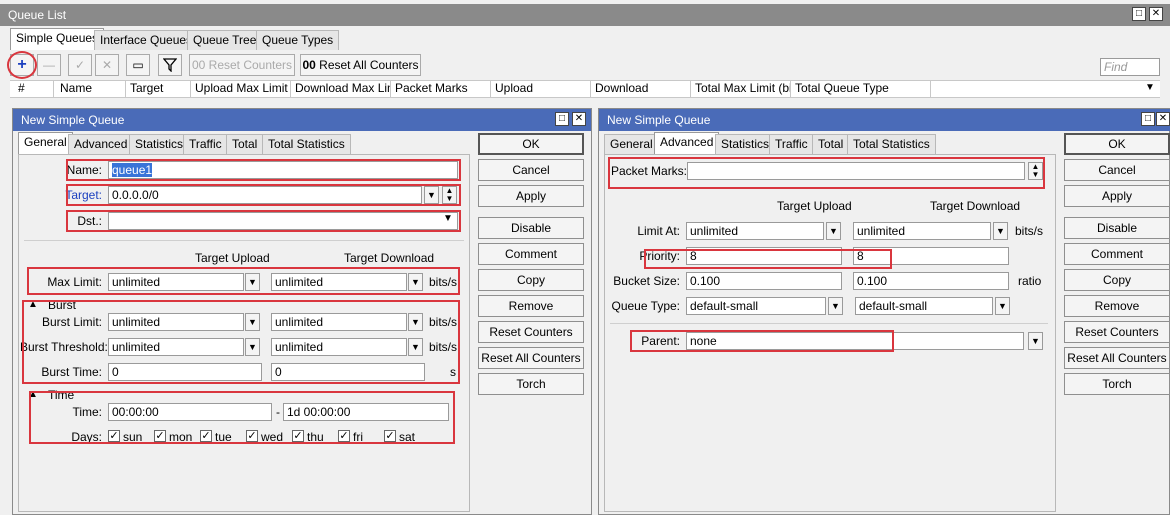 This screenshot has height=515, width=1170. Describe the element at coordinates (922, 231) in the screenshot. I see `limit-at-download-input: unlimited` at that location.